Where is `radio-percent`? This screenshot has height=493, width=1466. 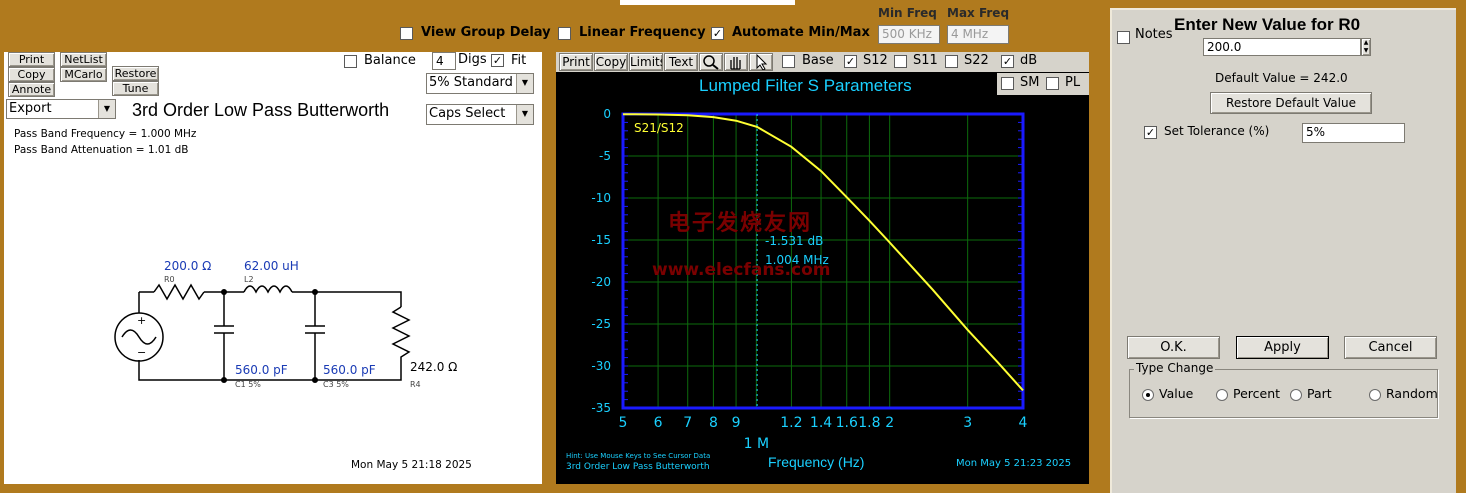 radio-percent is located at coordinates (1222, 395).